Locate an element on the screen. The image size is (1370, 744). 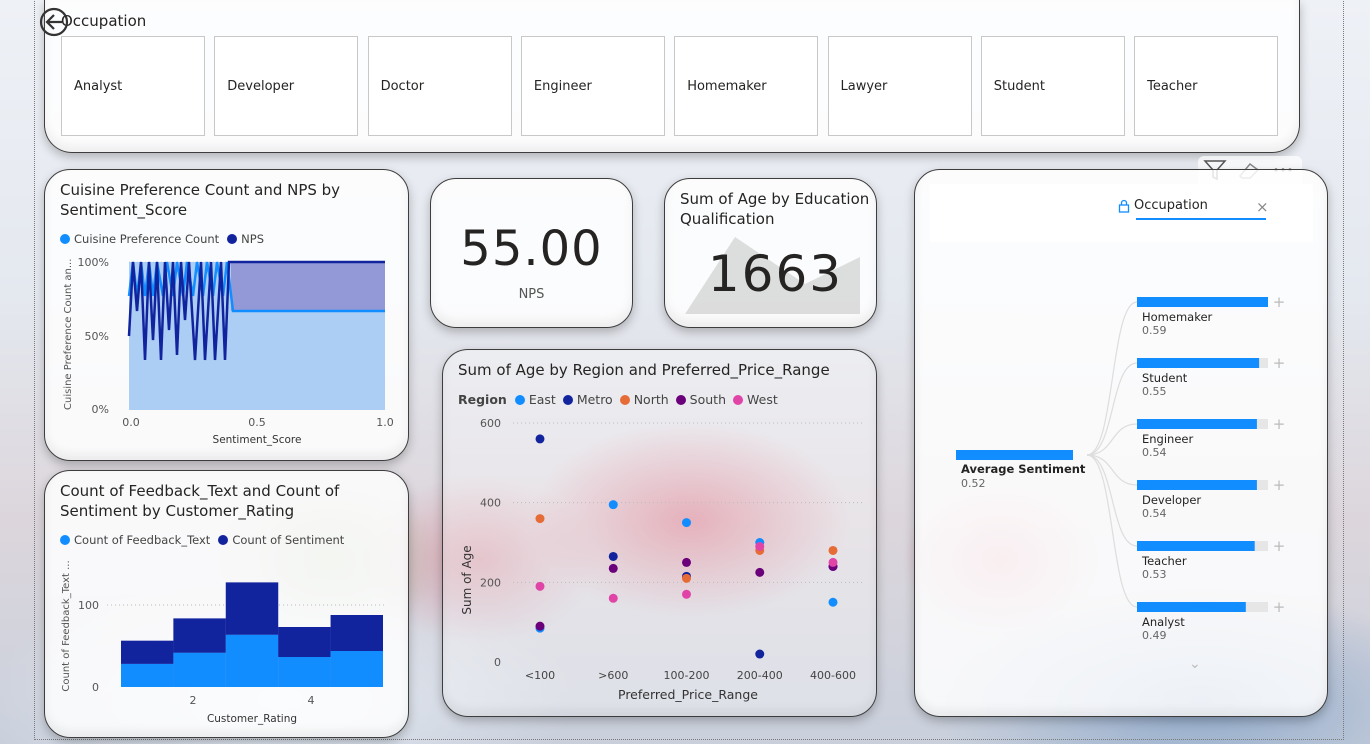
y-axis-label: Sum of Age is located at coordinates (467, 579).